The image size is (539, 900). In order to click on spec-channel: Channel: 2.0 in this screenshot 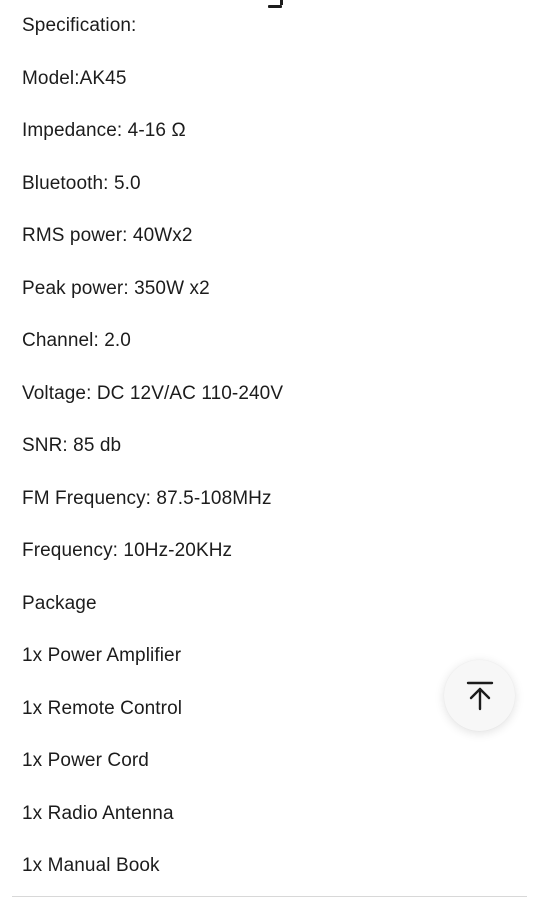, I will do `click(76, 340)`.